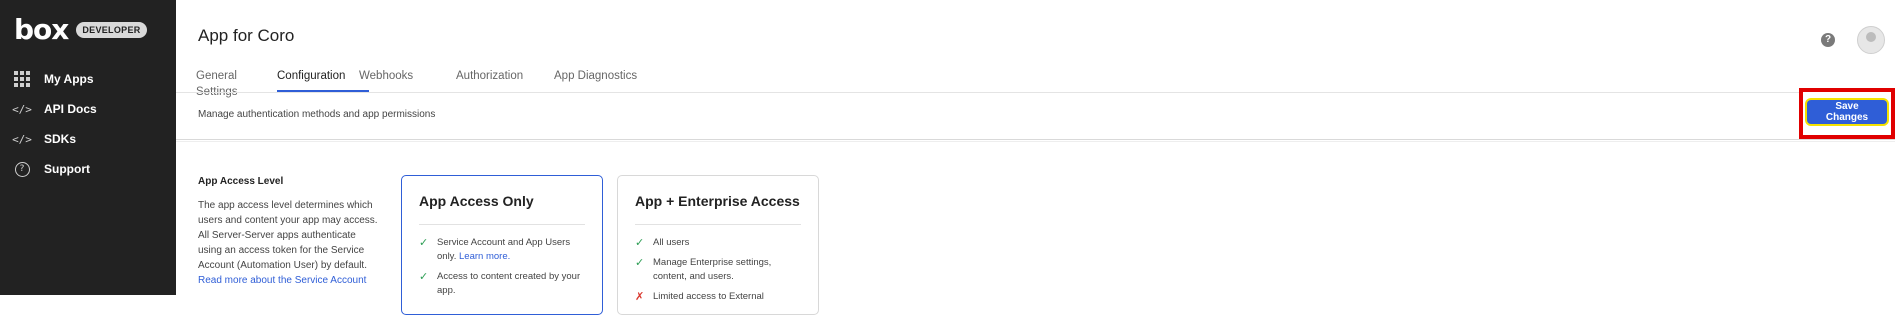 The height and width of the screenshot is (315, 1895). I want to click on learn-more-link: Learn more., so click(484, 256).